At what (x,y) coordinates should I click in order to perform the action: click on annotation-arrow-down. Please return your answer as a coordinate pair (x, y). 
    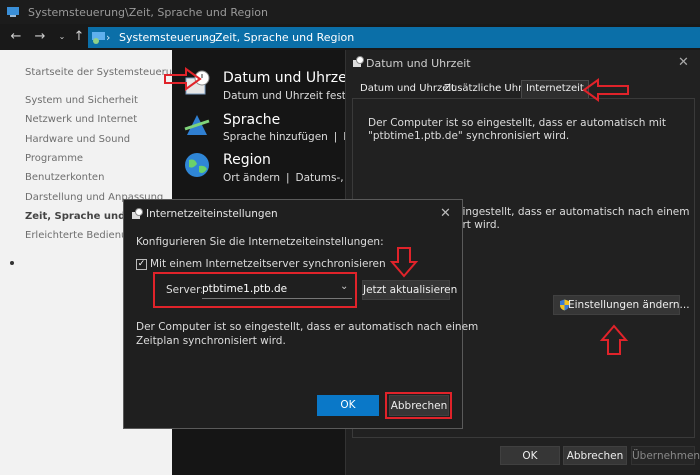
    Looking at the image, I should click on (404, 262).